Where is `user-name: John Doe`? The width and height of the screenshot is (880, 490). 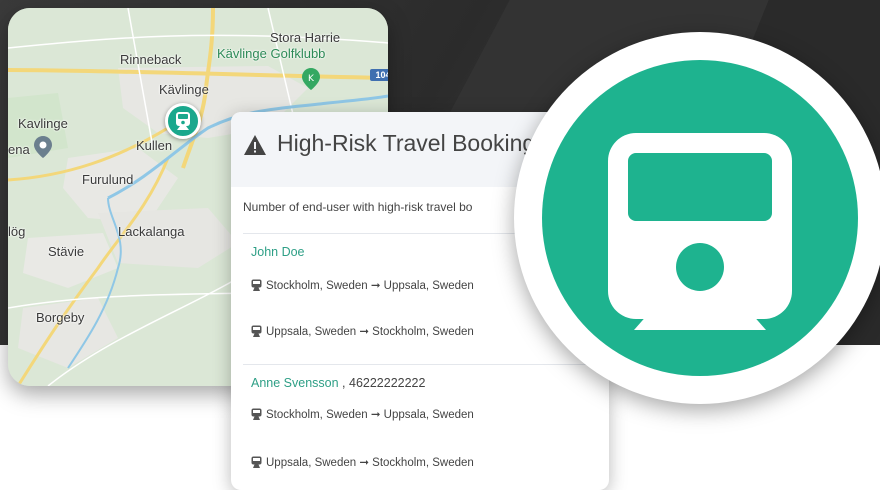
user-name: John Doe is located at coordinates (278, 252).